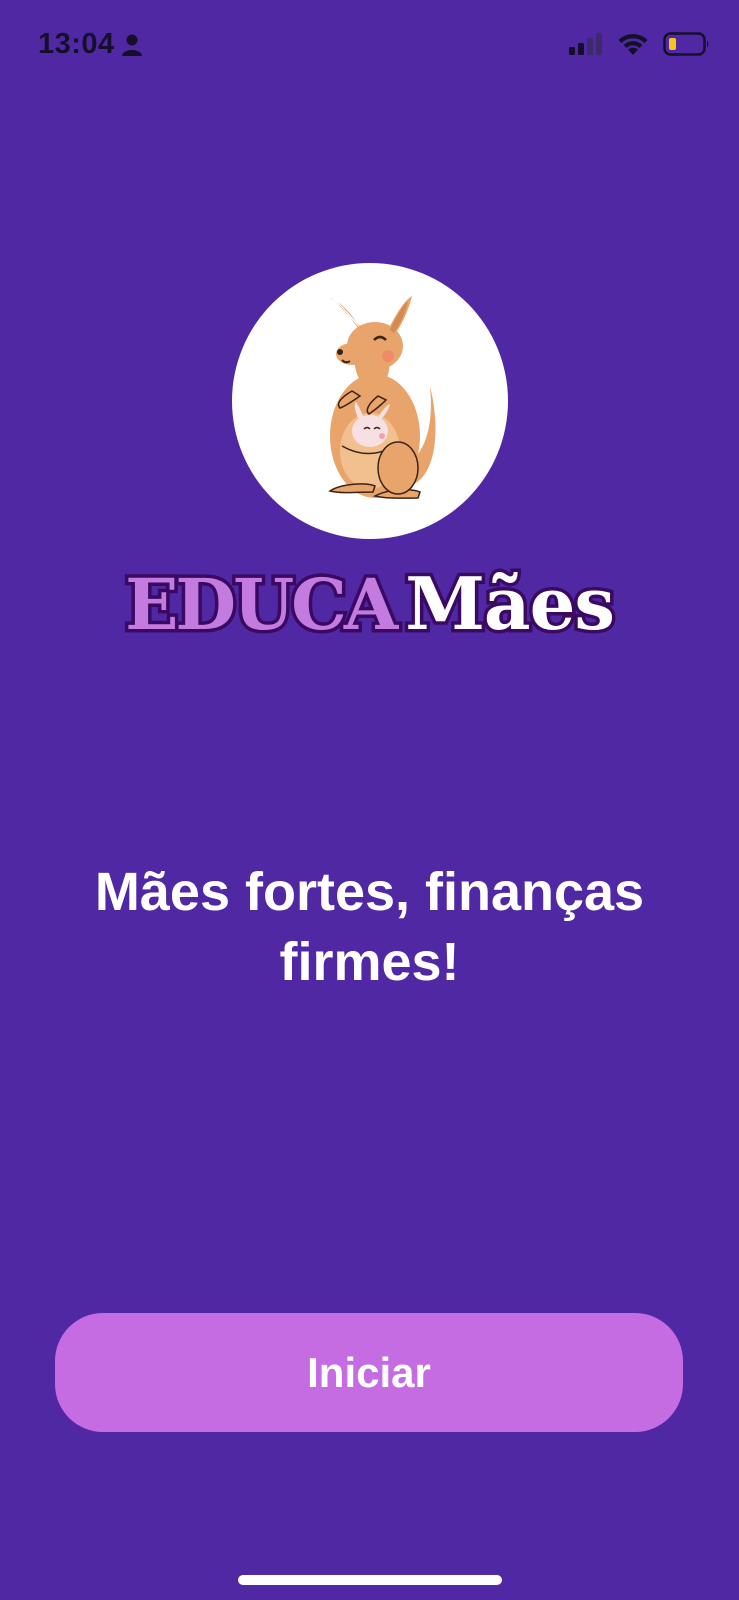  Describe the element at coordinates (382, 397) in the screenshot. I see `kangaroo-with-joey-icon` at that location.